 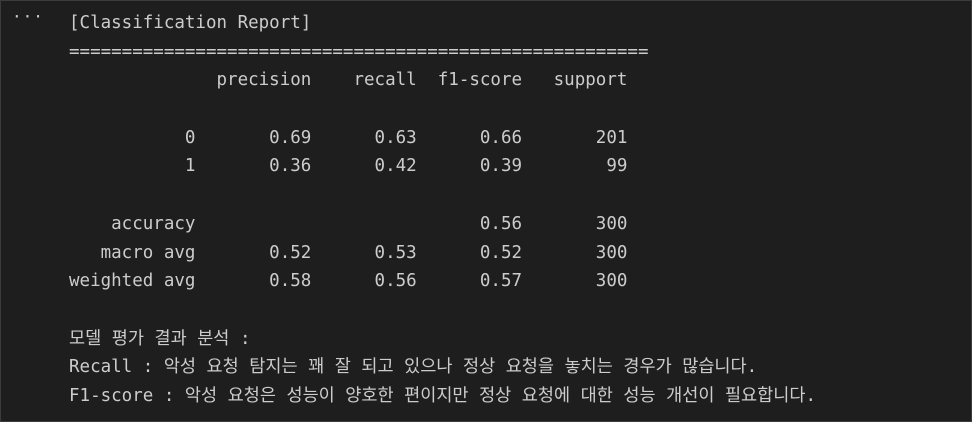 What do you see at coordinates (348, 80) in the screenshot?
I see `table-header-line: precision recall f1-score support` at bounding box center [348, 80].